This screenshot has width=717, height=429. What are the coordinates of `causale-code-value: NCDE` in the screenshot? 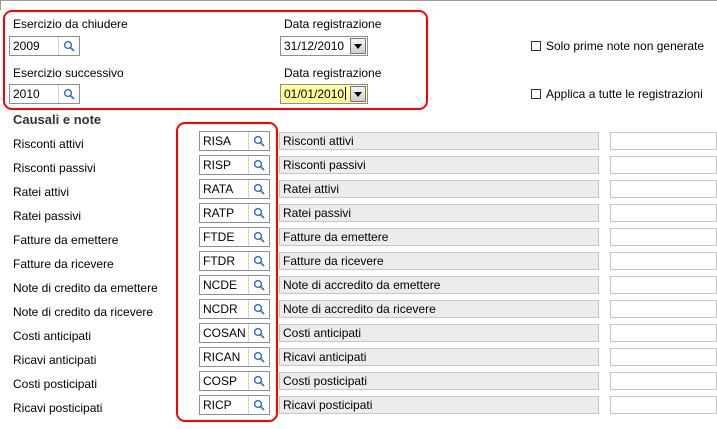 It's located at (220, 285).